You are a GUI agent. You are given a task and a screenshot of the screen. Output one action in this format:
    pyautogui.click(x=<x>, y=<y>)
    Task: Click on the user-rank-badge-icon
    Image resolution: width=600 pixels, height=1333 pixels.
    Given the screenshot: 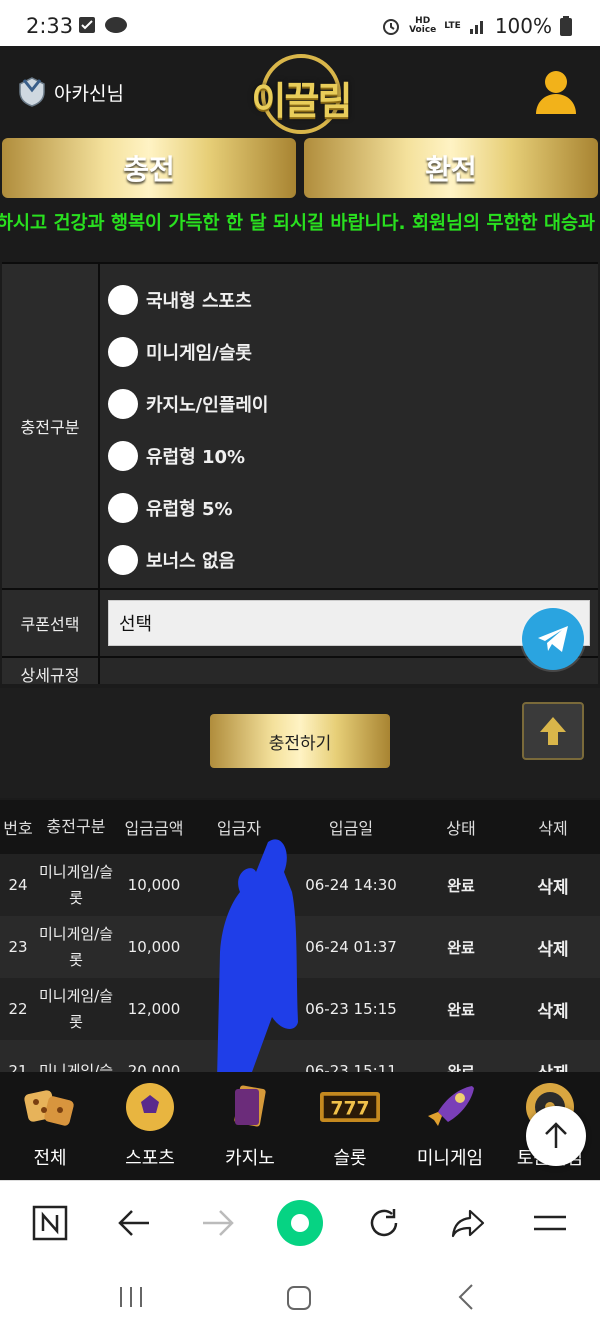 What is the action you would take?
    pyautogui.click(x=32, y=92)
    